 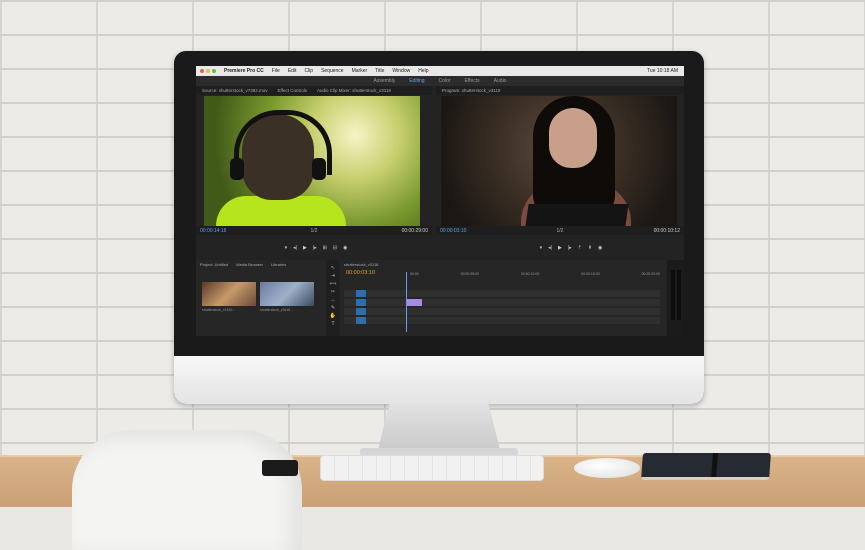 What do you see at coordinates (319, 169) in the screenshot?
I see `headphone-earcup-right` at bounding box center [319, 169].